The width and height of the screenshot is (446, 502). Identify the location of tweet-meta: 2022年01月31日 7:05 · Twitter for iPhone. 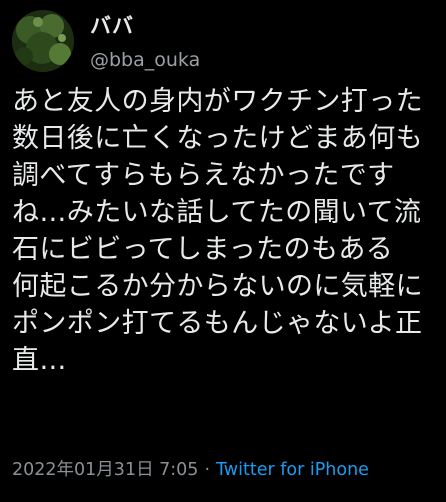
(190, 470).